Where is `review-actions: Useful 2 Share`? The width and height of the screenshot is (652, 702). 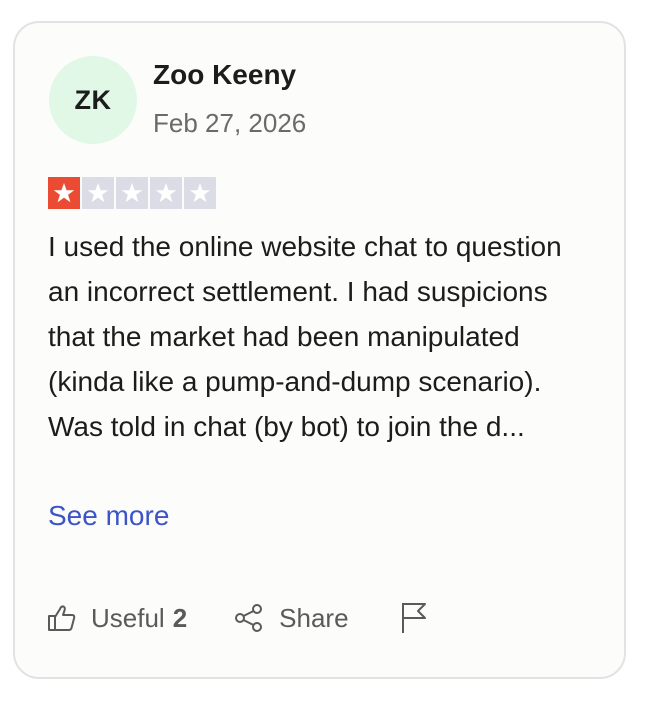
review-actions: Useful 2 Share is located at coordinates (238, 618).